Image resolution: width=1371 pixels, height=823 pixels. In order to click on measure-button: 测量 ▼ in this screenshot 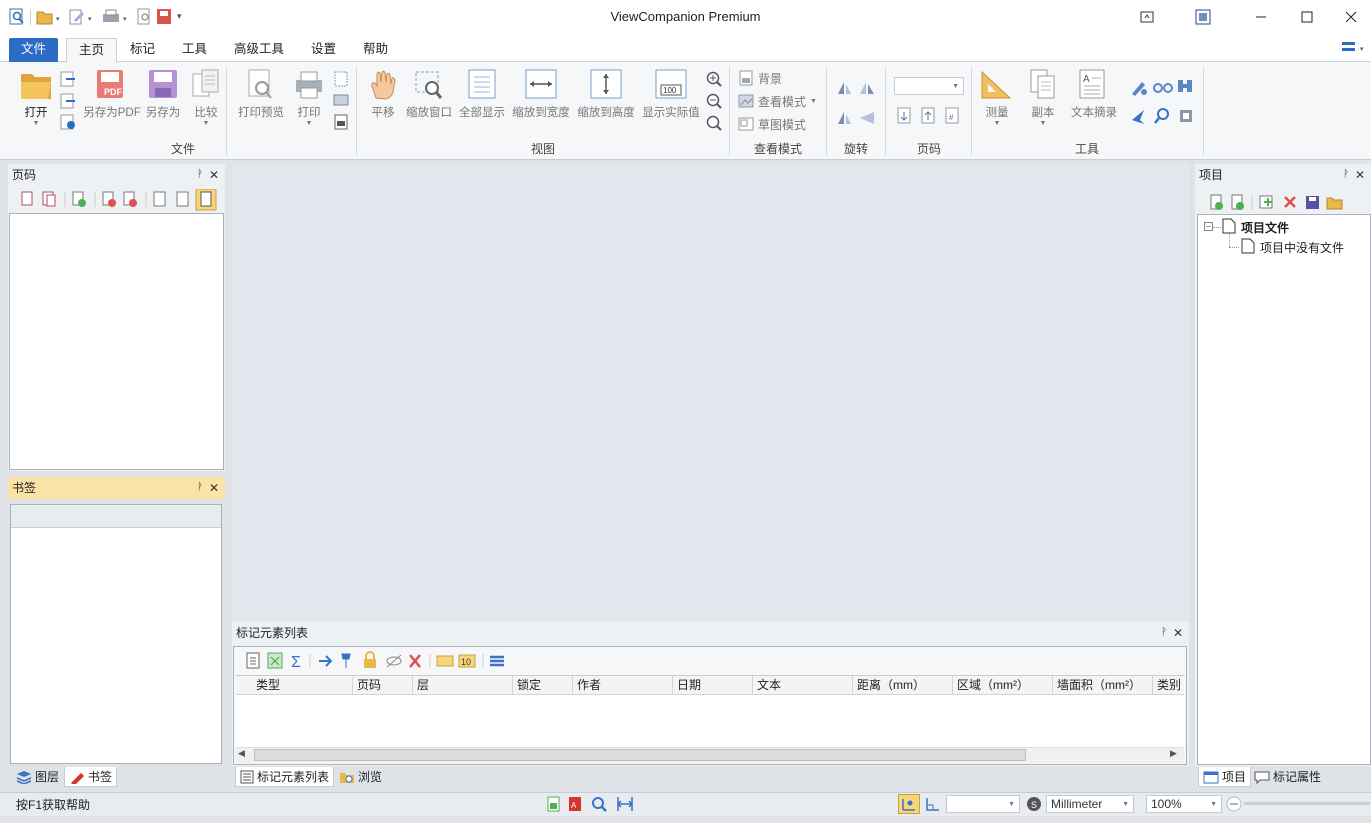, I will do `click(997, 97)`.